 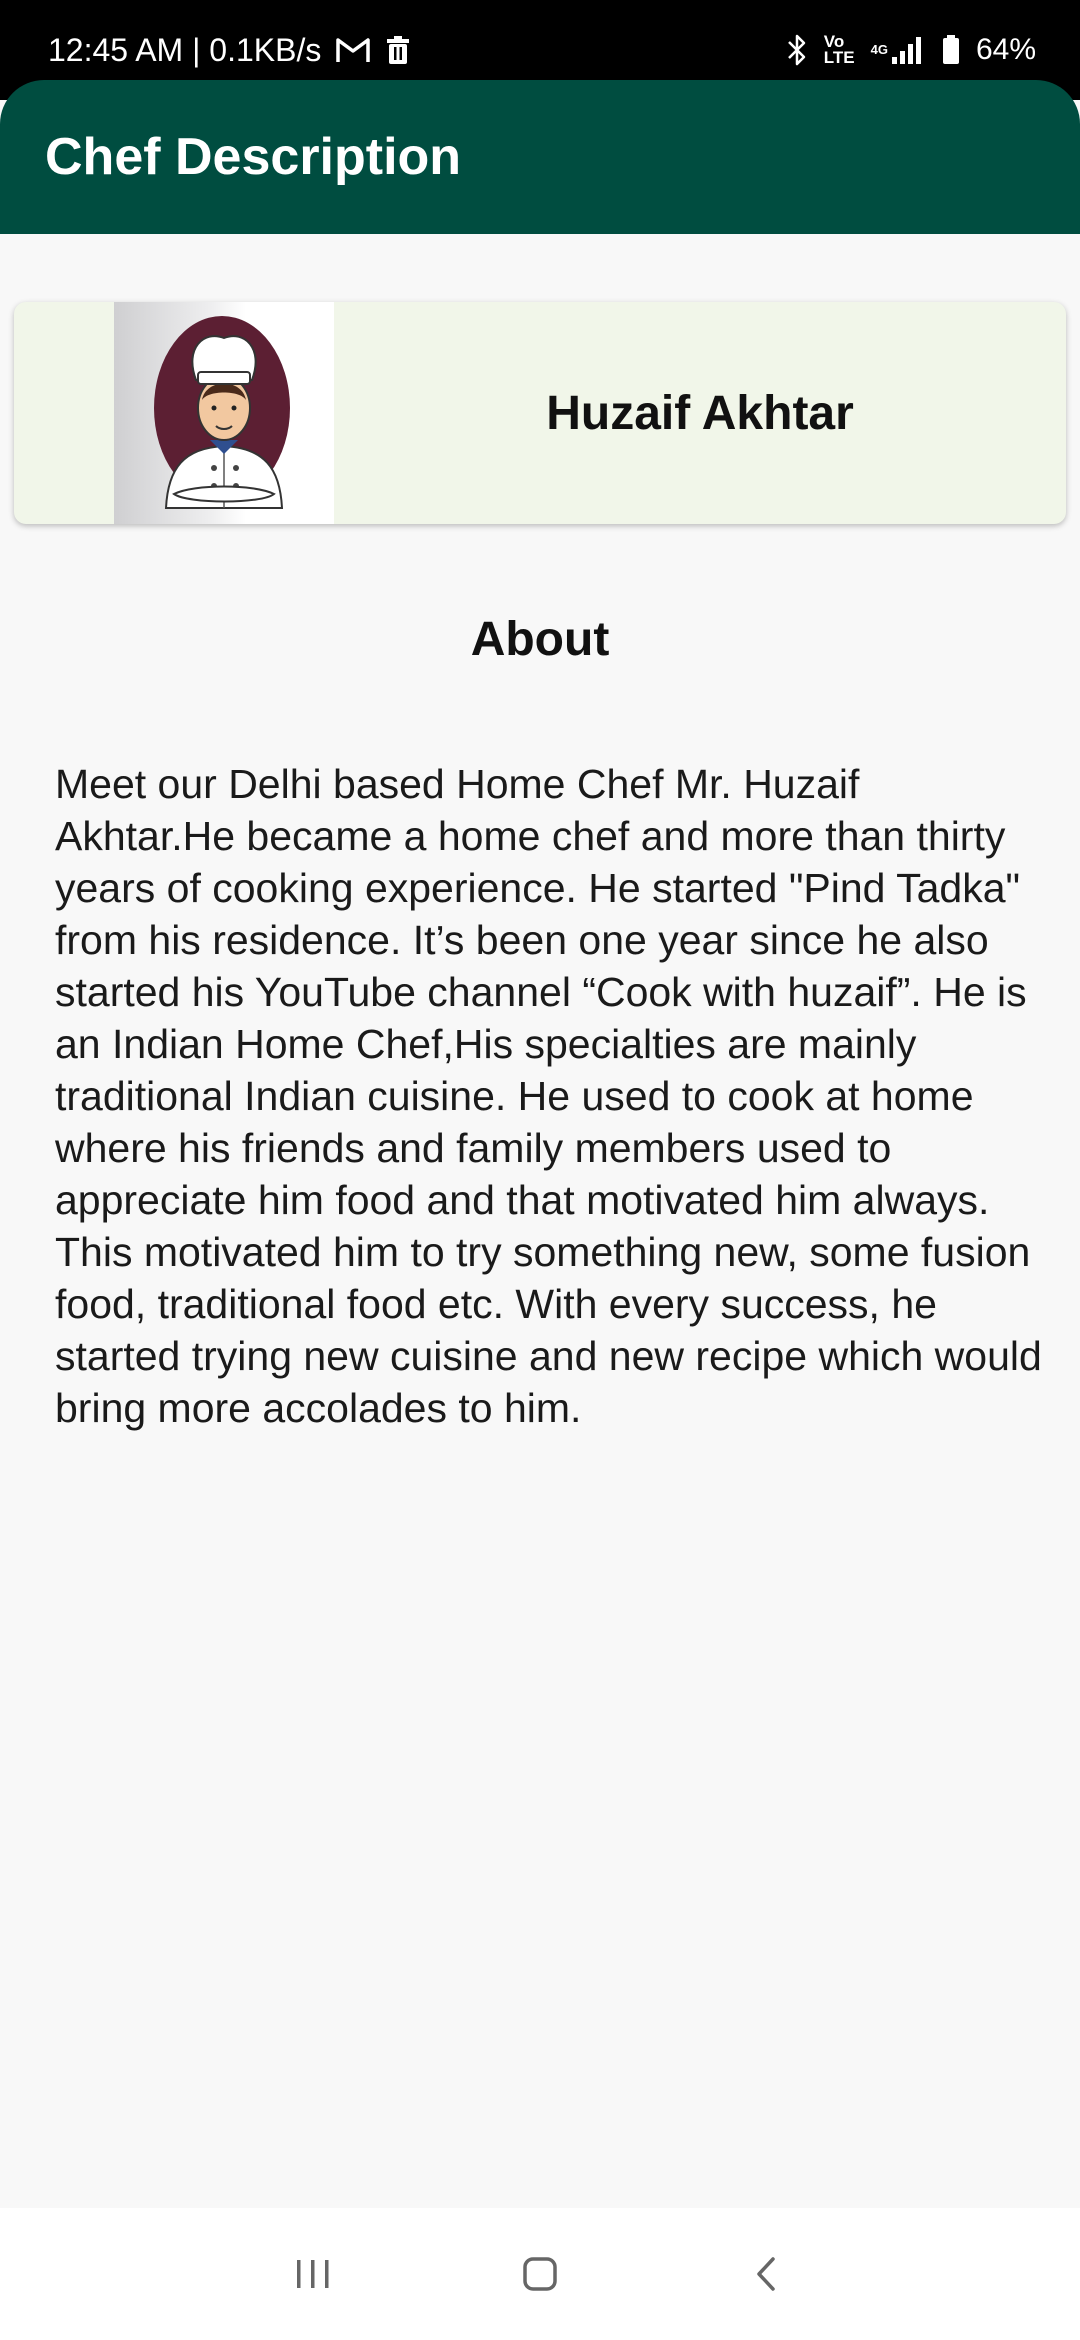 I want to click on status-left: 12:45 AM | 0.1KB/s, so click(x=229, y=50).